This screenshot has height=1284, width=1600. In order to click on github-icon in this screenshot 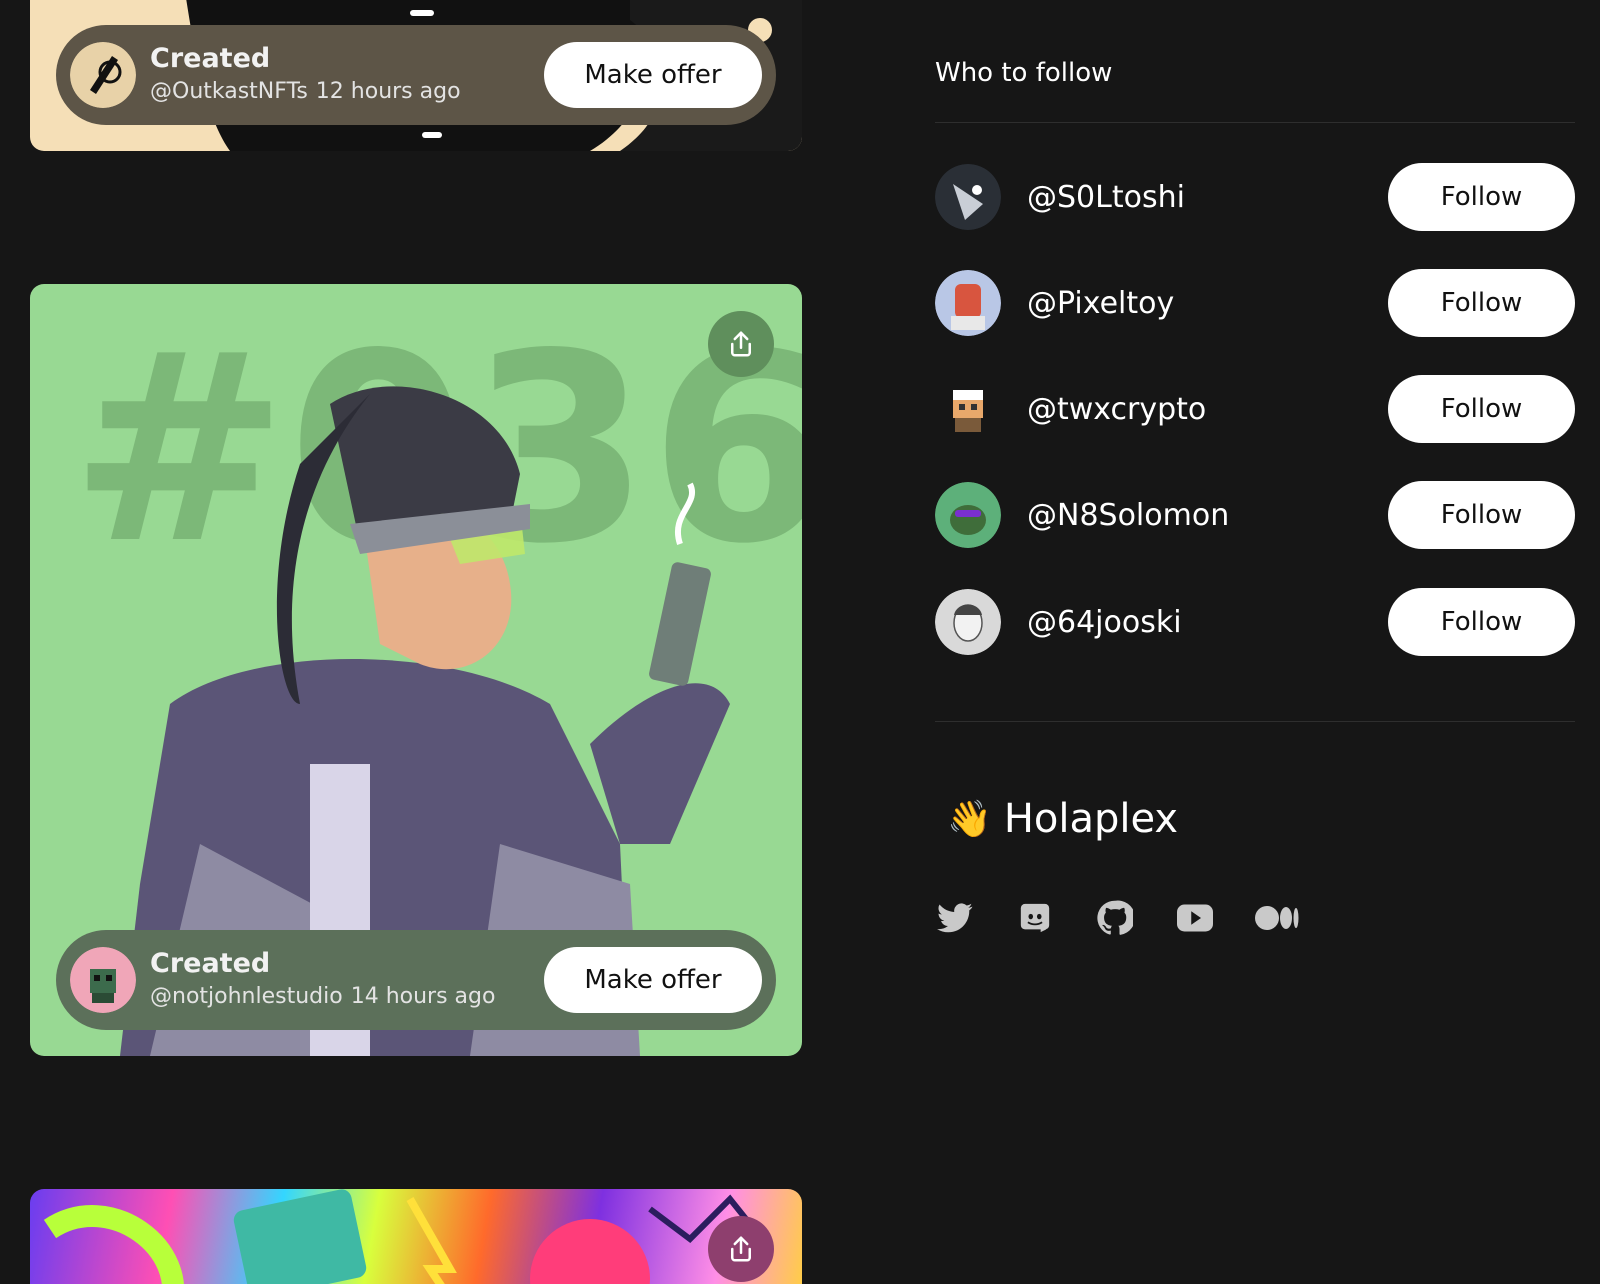, I will do `click(1115, 918)`.